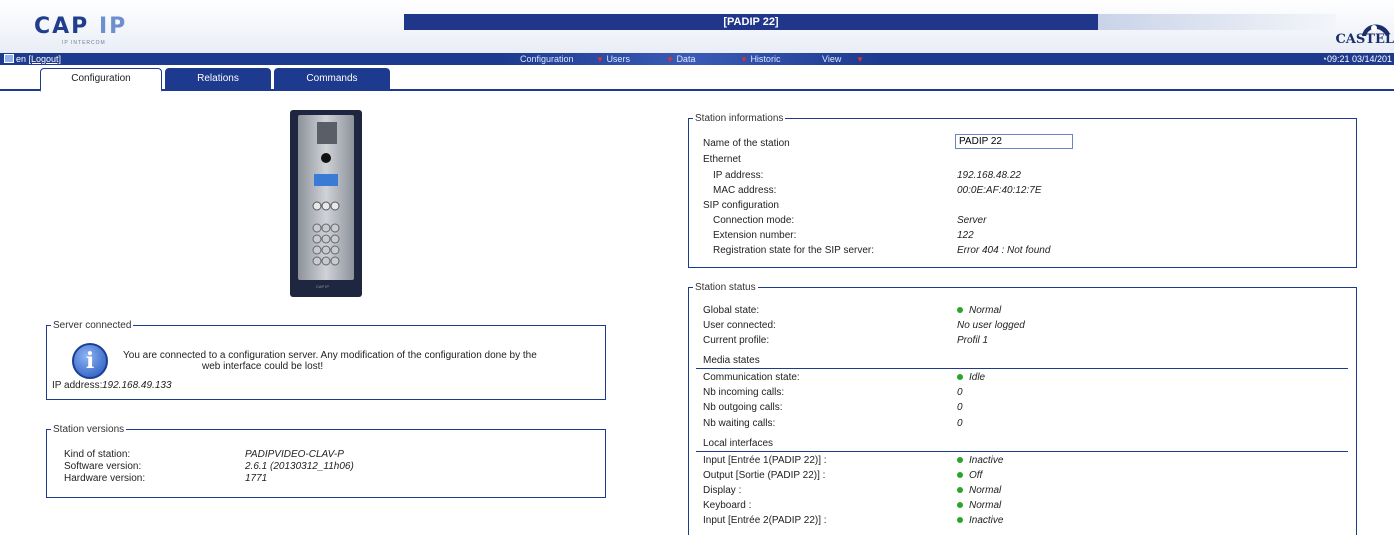 Image resolution: width=1394 pixels, height=535 pixels. Describe the element at coordinates (745, 190) in the screenshot. I see `mac-address-label: MAC address:` at that location.